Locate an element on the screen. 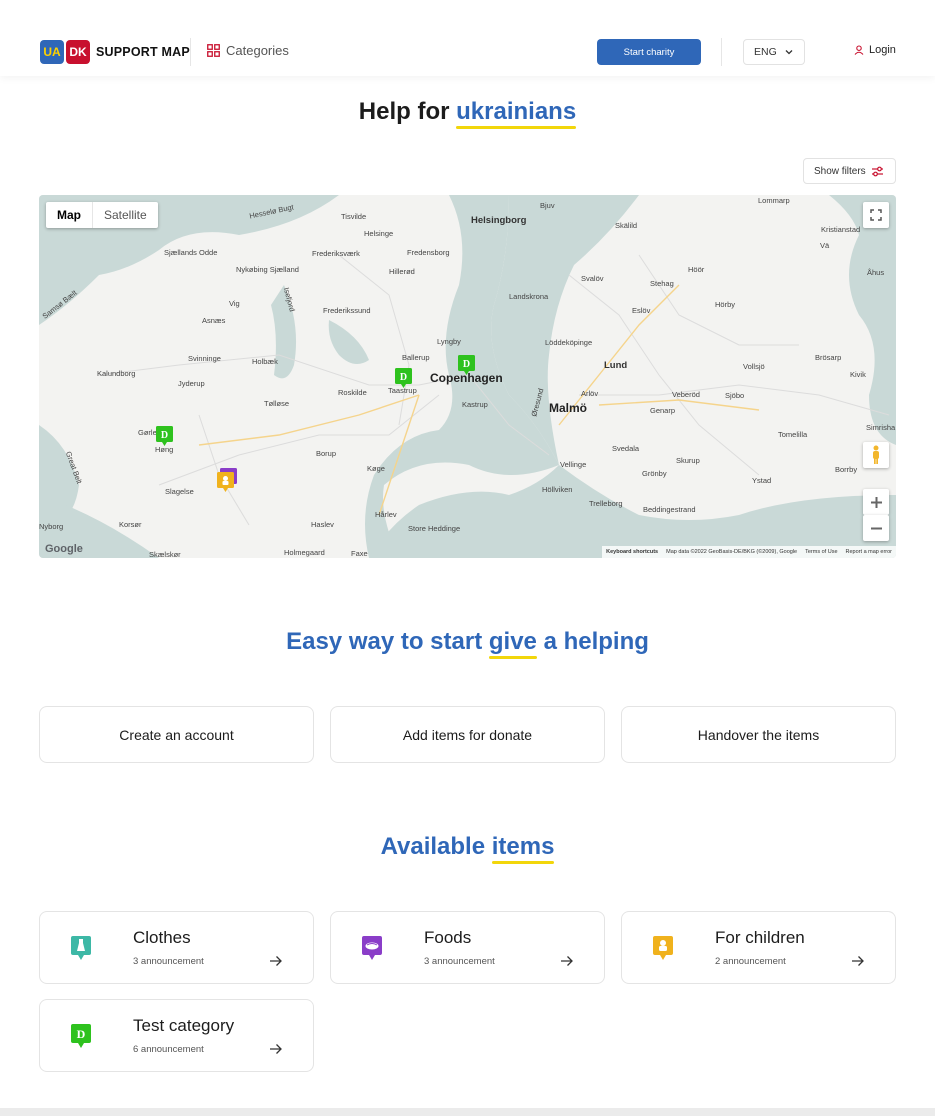  map-label-haslev: Haslev is located at coordinates (322, 524).